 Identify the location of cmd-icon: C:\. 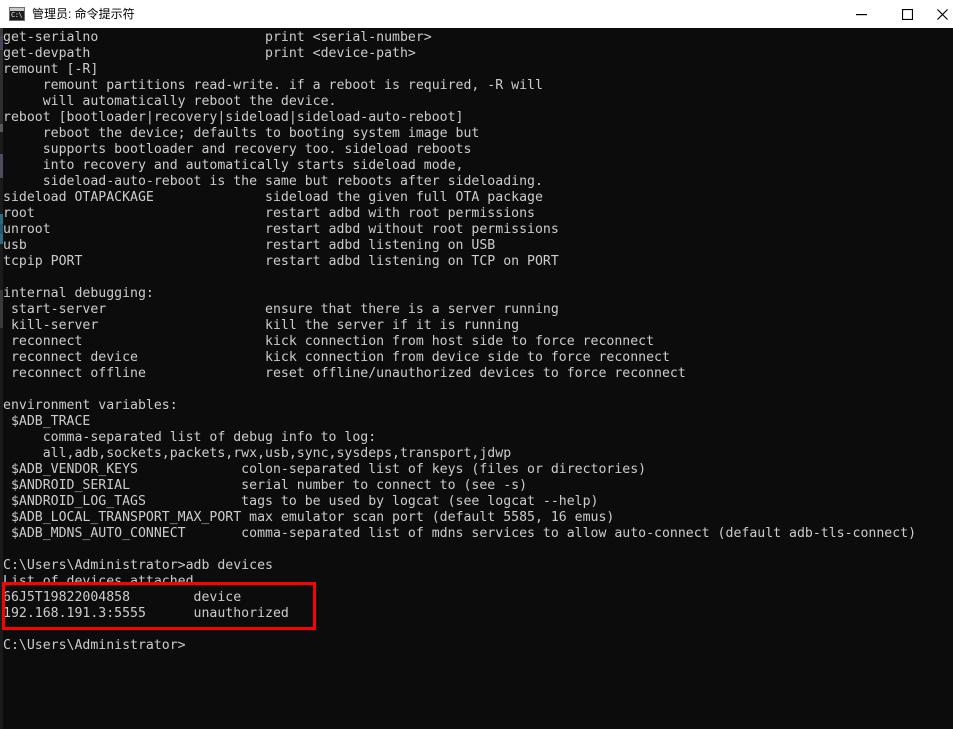
(17, 14).